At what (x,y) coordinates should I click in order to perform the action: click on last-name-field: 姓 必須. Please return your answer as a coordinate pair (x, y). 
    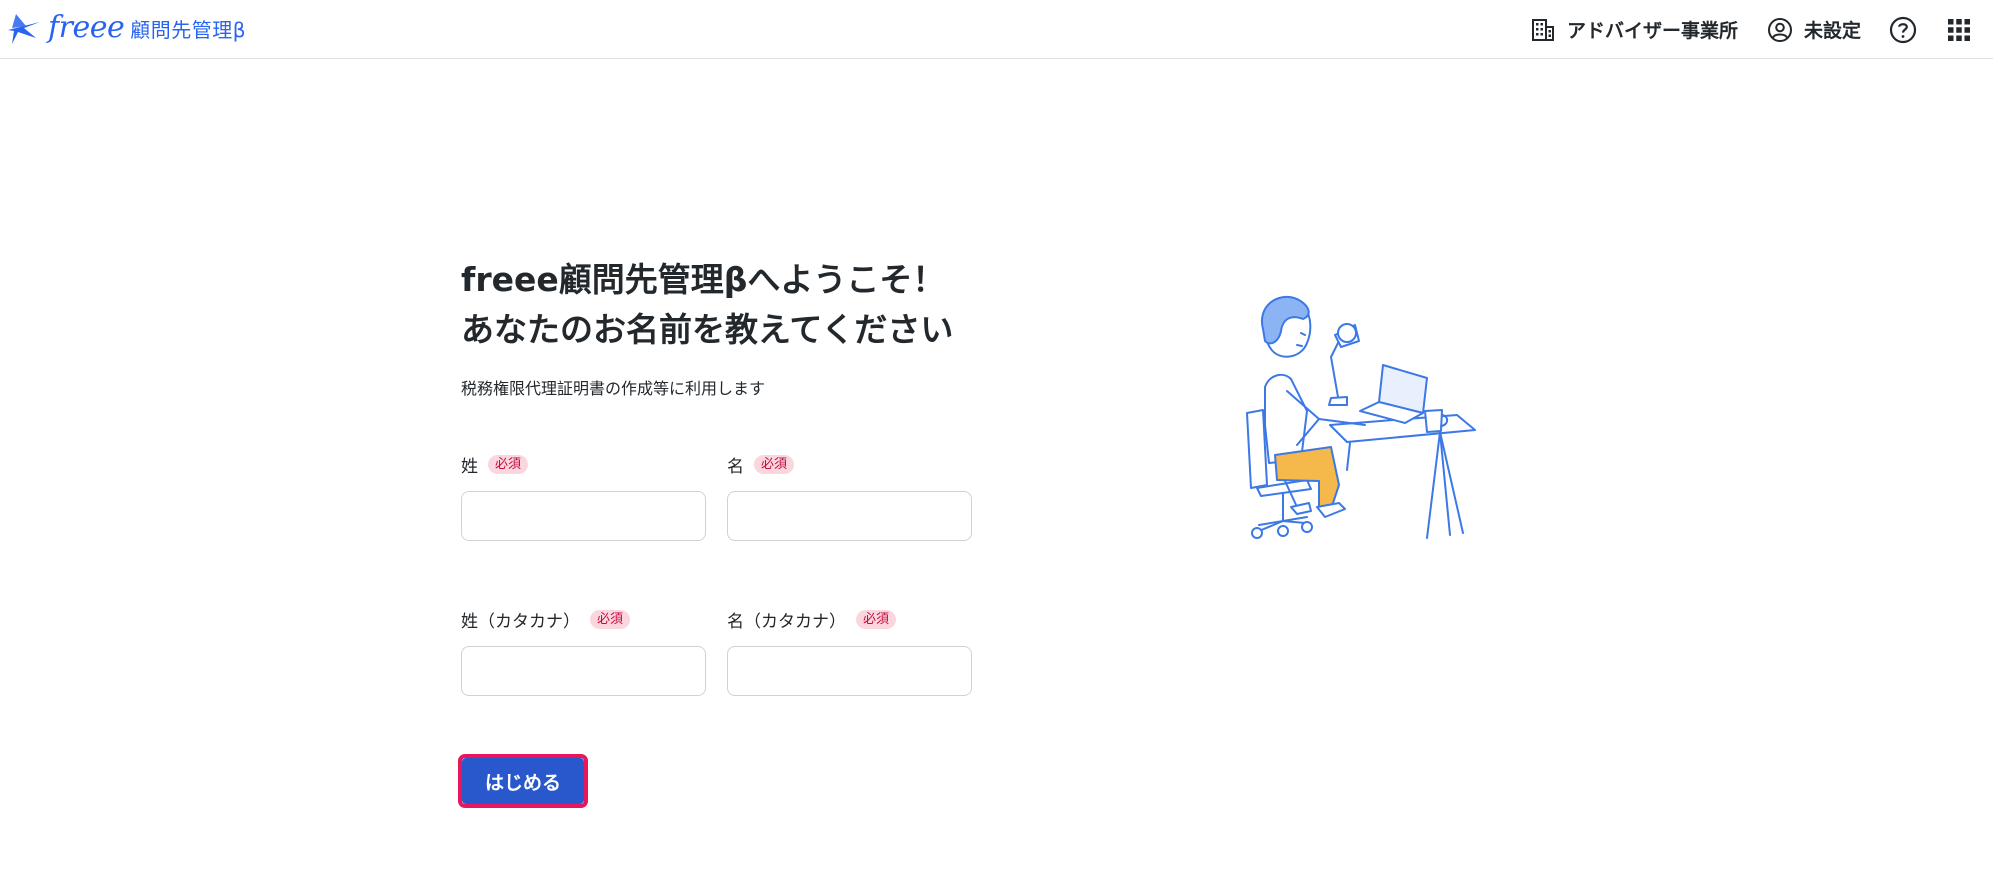
    Looking at the image, I should click on (583, 496).